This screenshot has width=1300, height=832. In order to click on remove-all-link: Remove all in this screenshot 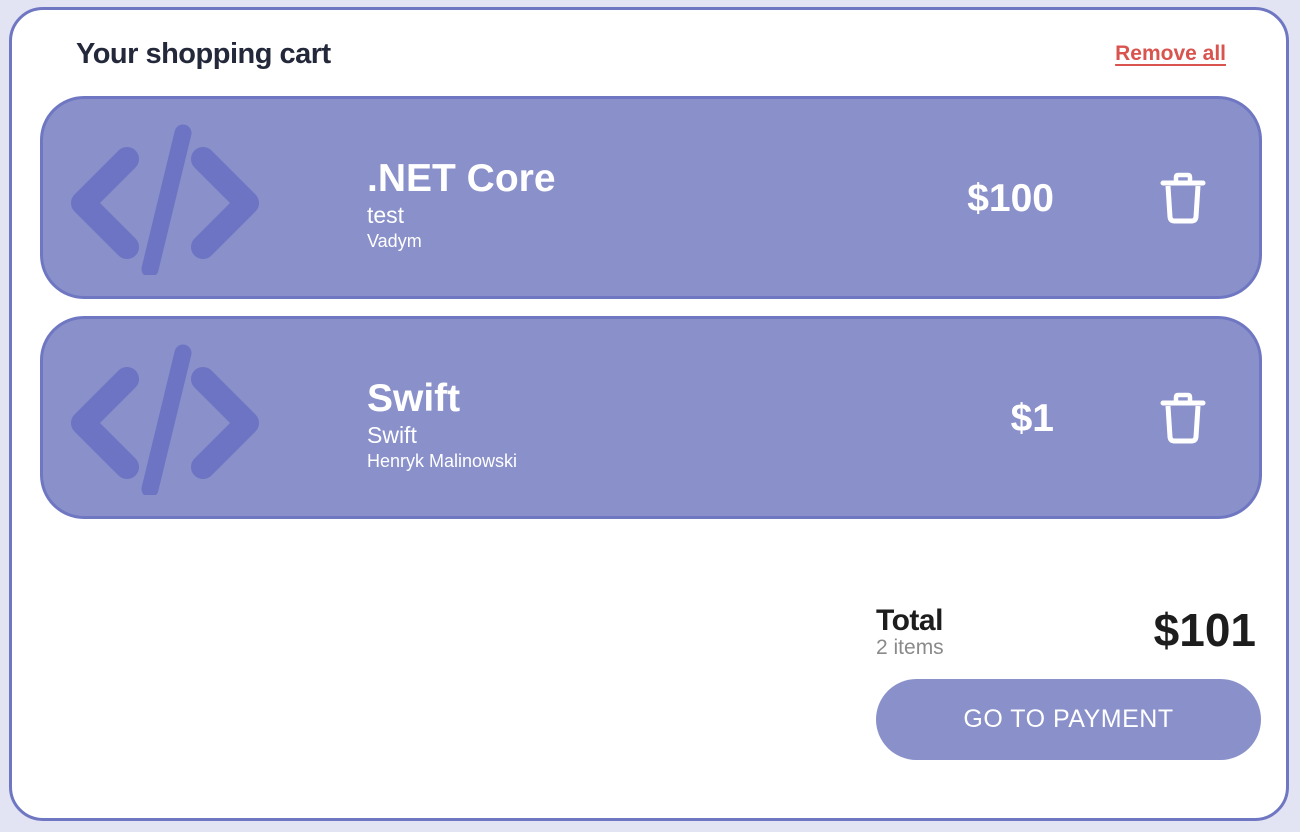, I will do `click(1170, 54)`.